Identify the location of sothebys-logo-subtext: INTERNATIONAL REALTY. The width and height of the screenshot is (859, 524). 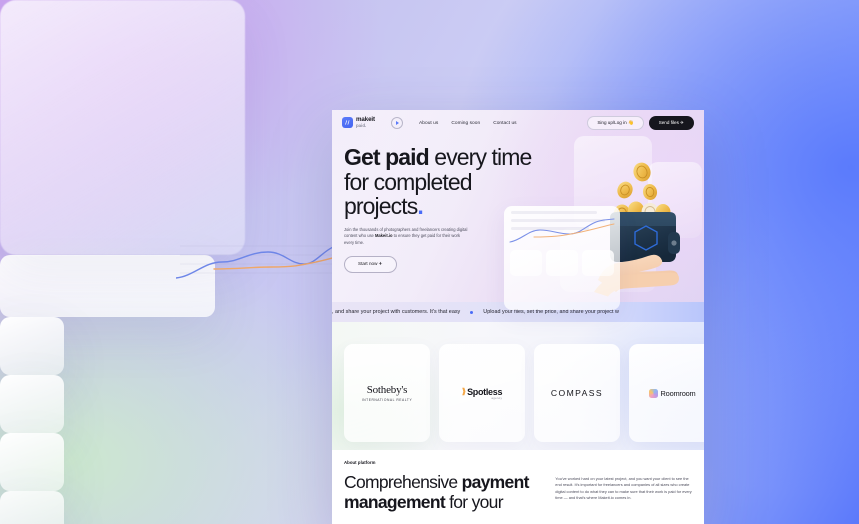
(387, 399).